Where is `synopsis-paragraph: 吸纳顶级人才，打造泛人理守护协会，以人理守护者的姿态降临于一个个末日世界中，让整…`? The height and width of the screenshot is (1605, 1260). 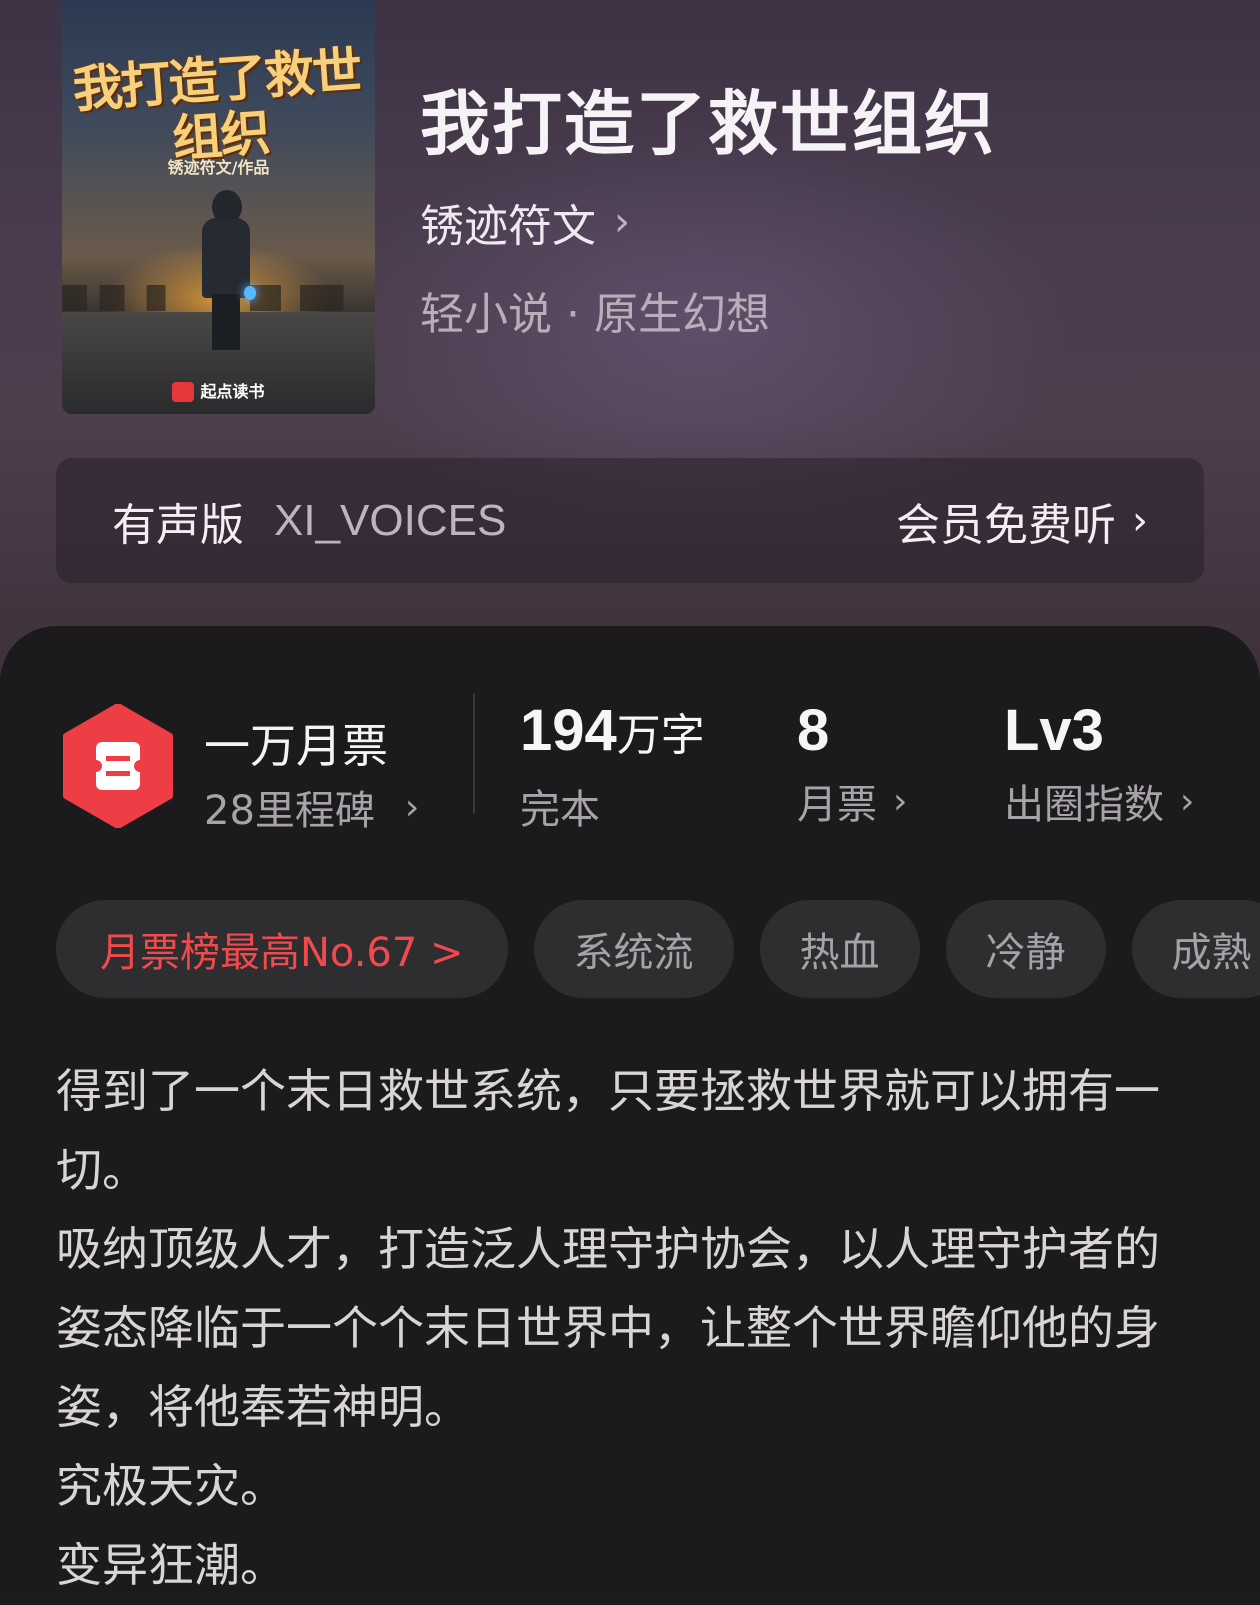
synopsis-paragraph: 吸纳顶级人才，打造泛人理守护协会，以人理守护者的姿态降临于一个个末日世界中，让整… is located at coordinates (608, 1328).